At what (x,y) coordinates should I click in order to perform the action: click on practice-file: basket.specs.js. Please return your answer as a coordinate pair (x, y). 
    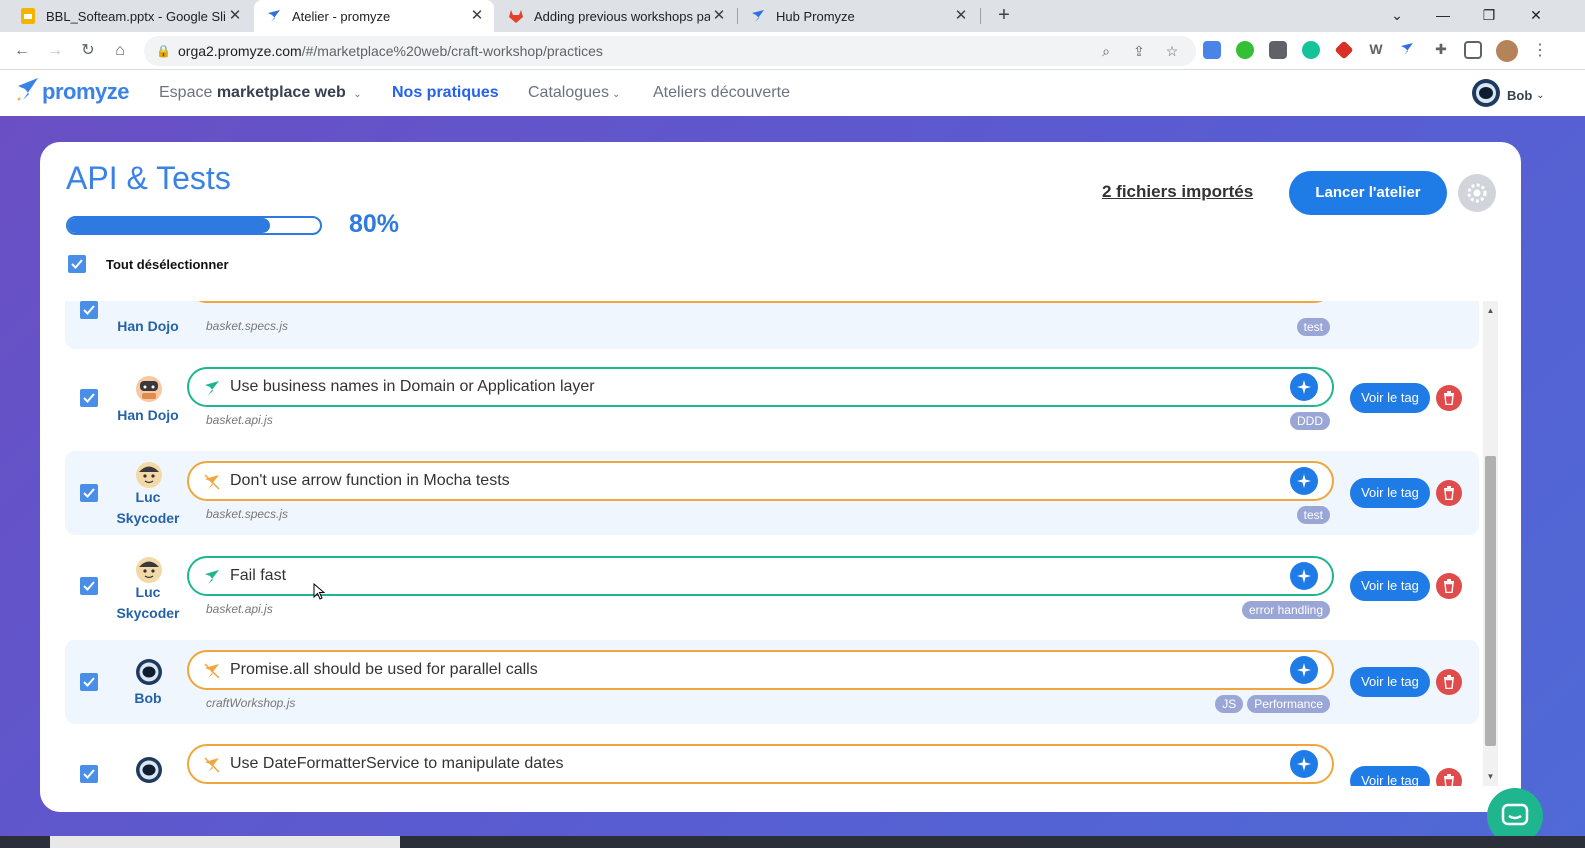
    Looking at the image, I should click on (247, 326).